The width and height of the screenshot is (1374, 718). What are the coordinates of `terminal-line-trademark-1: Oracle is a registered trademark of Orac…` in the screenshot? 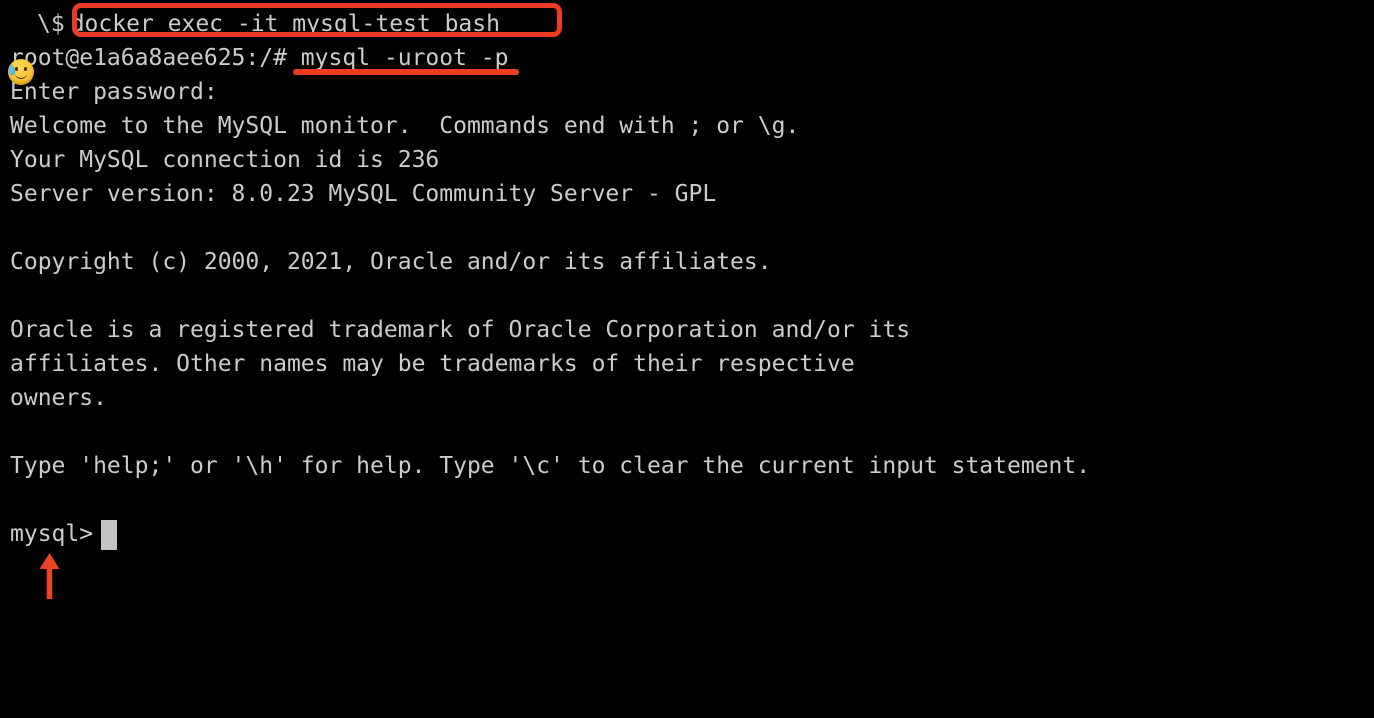 It's located at (460, 330).